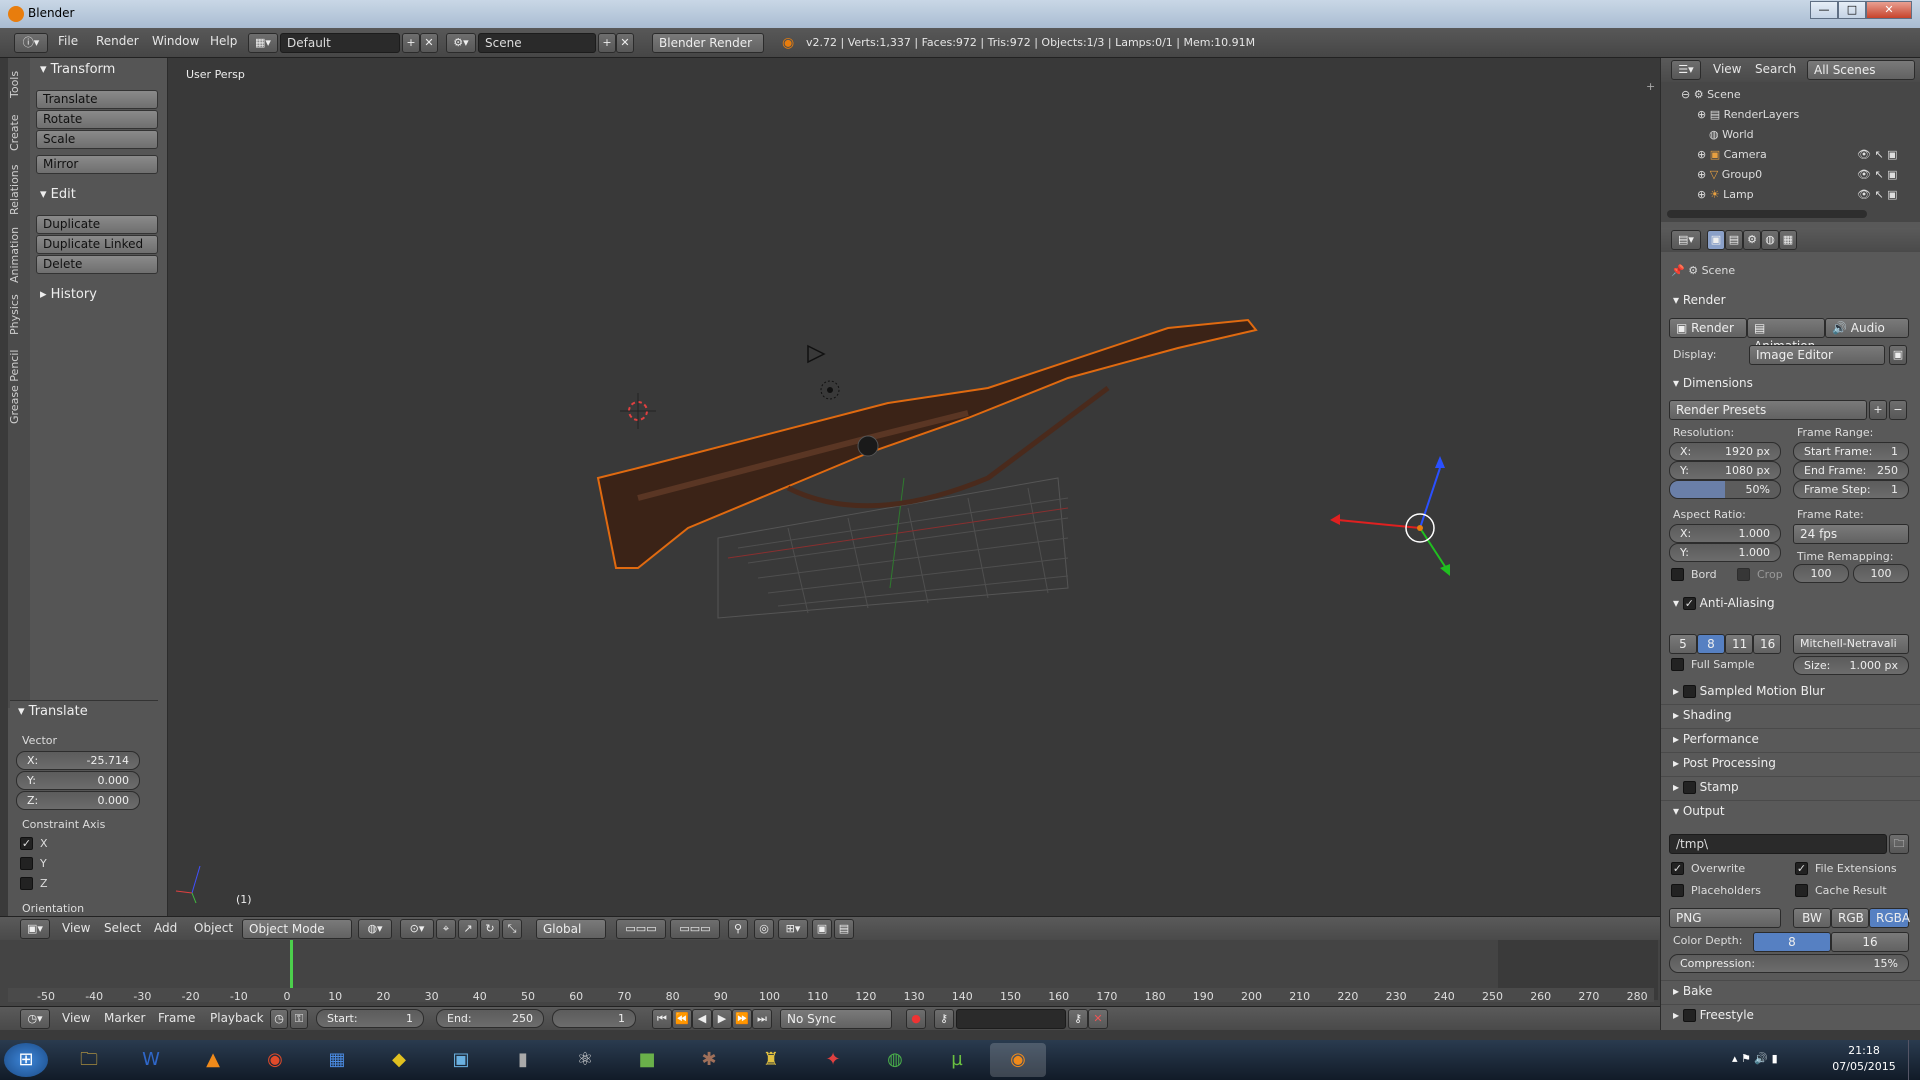 The width and height of the screenshot is (1920, 1080). Describe the element at coordinates (1677, 868) in the screenshot. I see `overwrite-checkbox: ✓` at that location.